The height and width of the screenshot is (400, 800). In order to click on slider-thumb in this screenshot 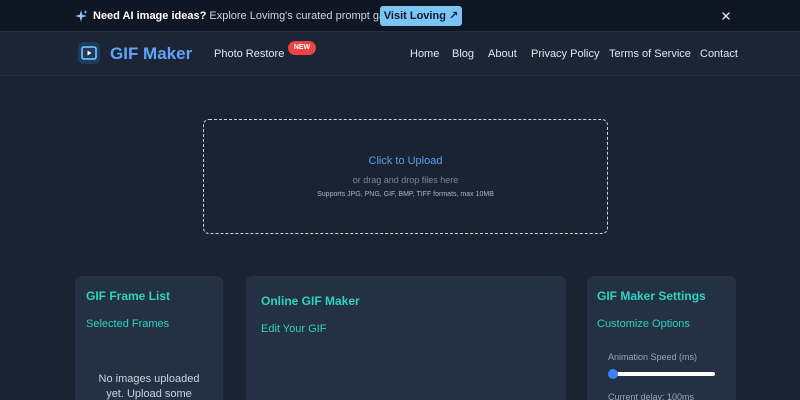, I will do `click(613, 374)`.